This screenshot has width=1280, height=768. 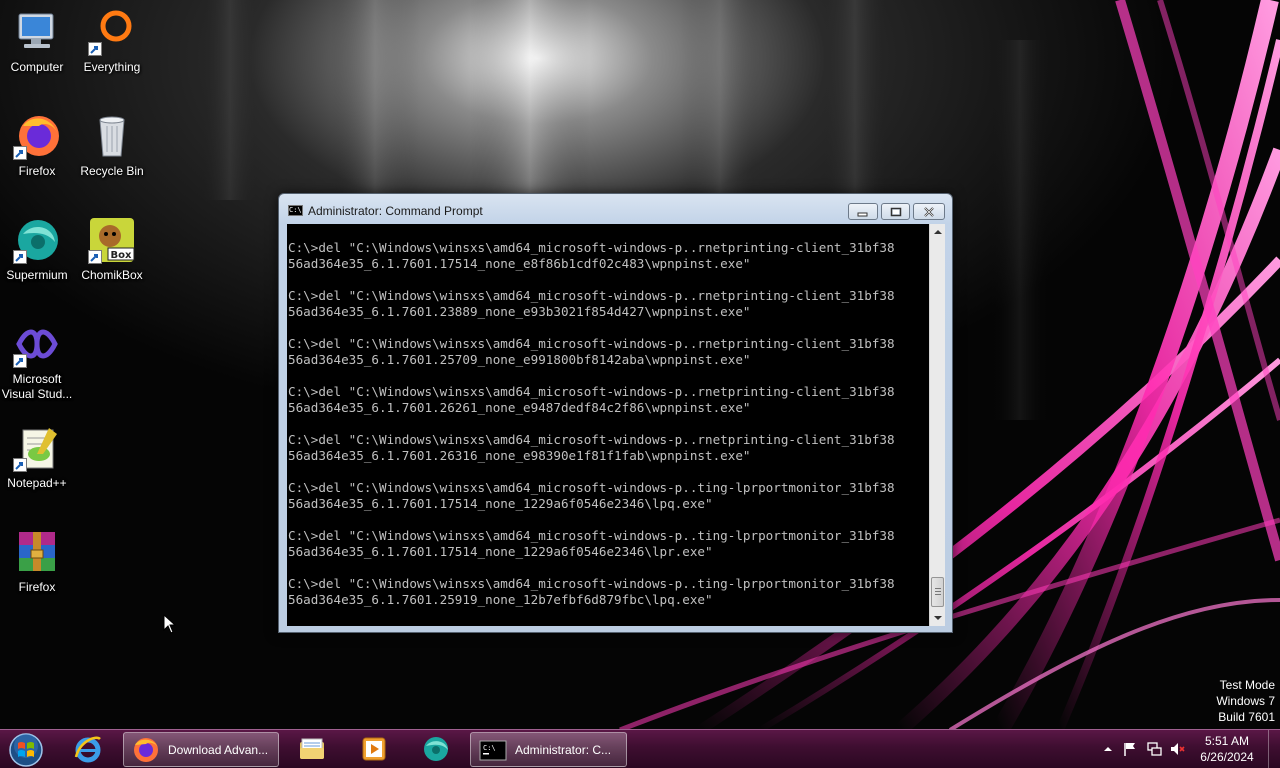 What do you see at coordinates (1274, 749) in the screenshot?
I see `show-desktop-button` at bounding box center [1274, 749].